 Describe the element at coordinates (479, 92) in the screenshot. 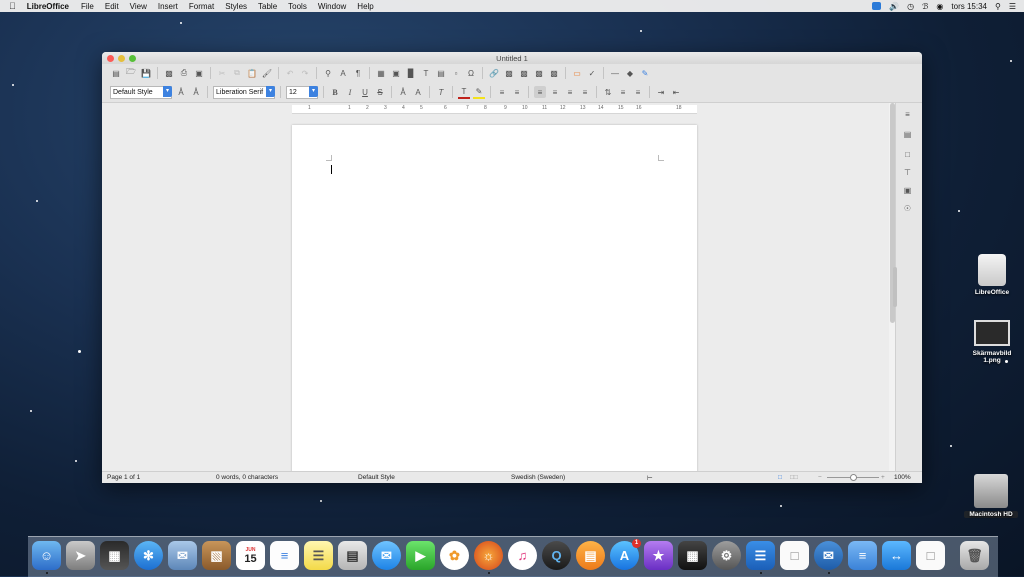

I see `highlight-color-icon: ✎` at that location.